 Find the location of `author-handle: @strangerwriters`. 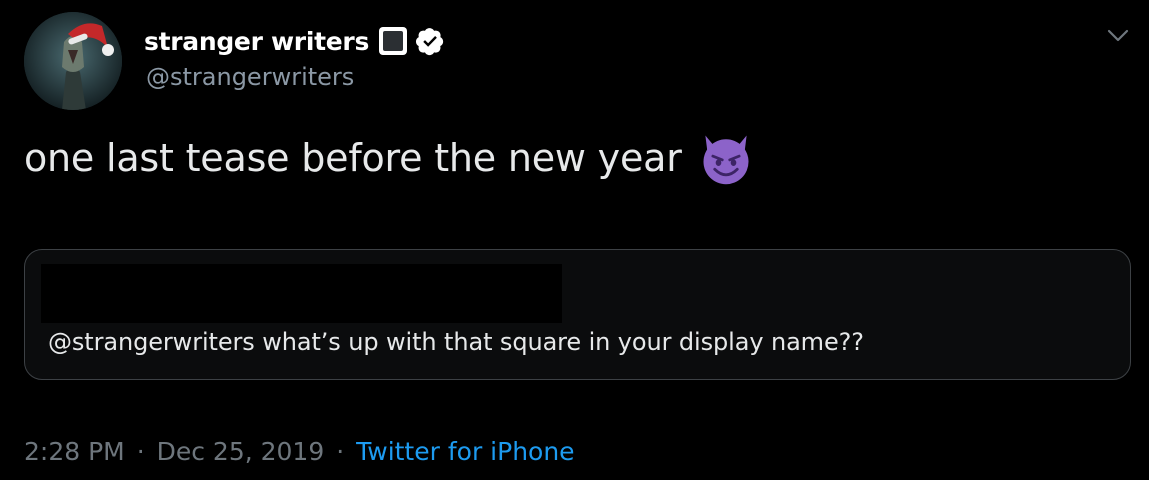

author-handle: @strangerwriters is located at coordinates (250, 77).